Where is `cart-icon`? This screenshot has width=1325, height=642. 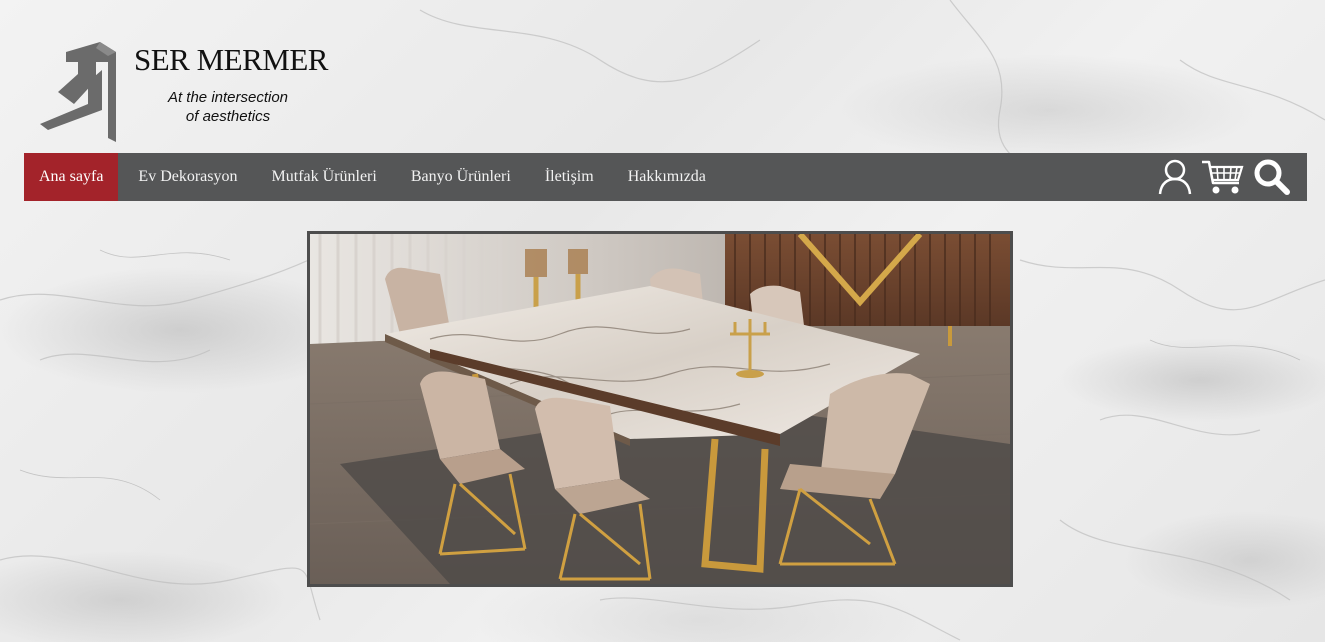 cart-icon is located at coordinates (1223, 177).